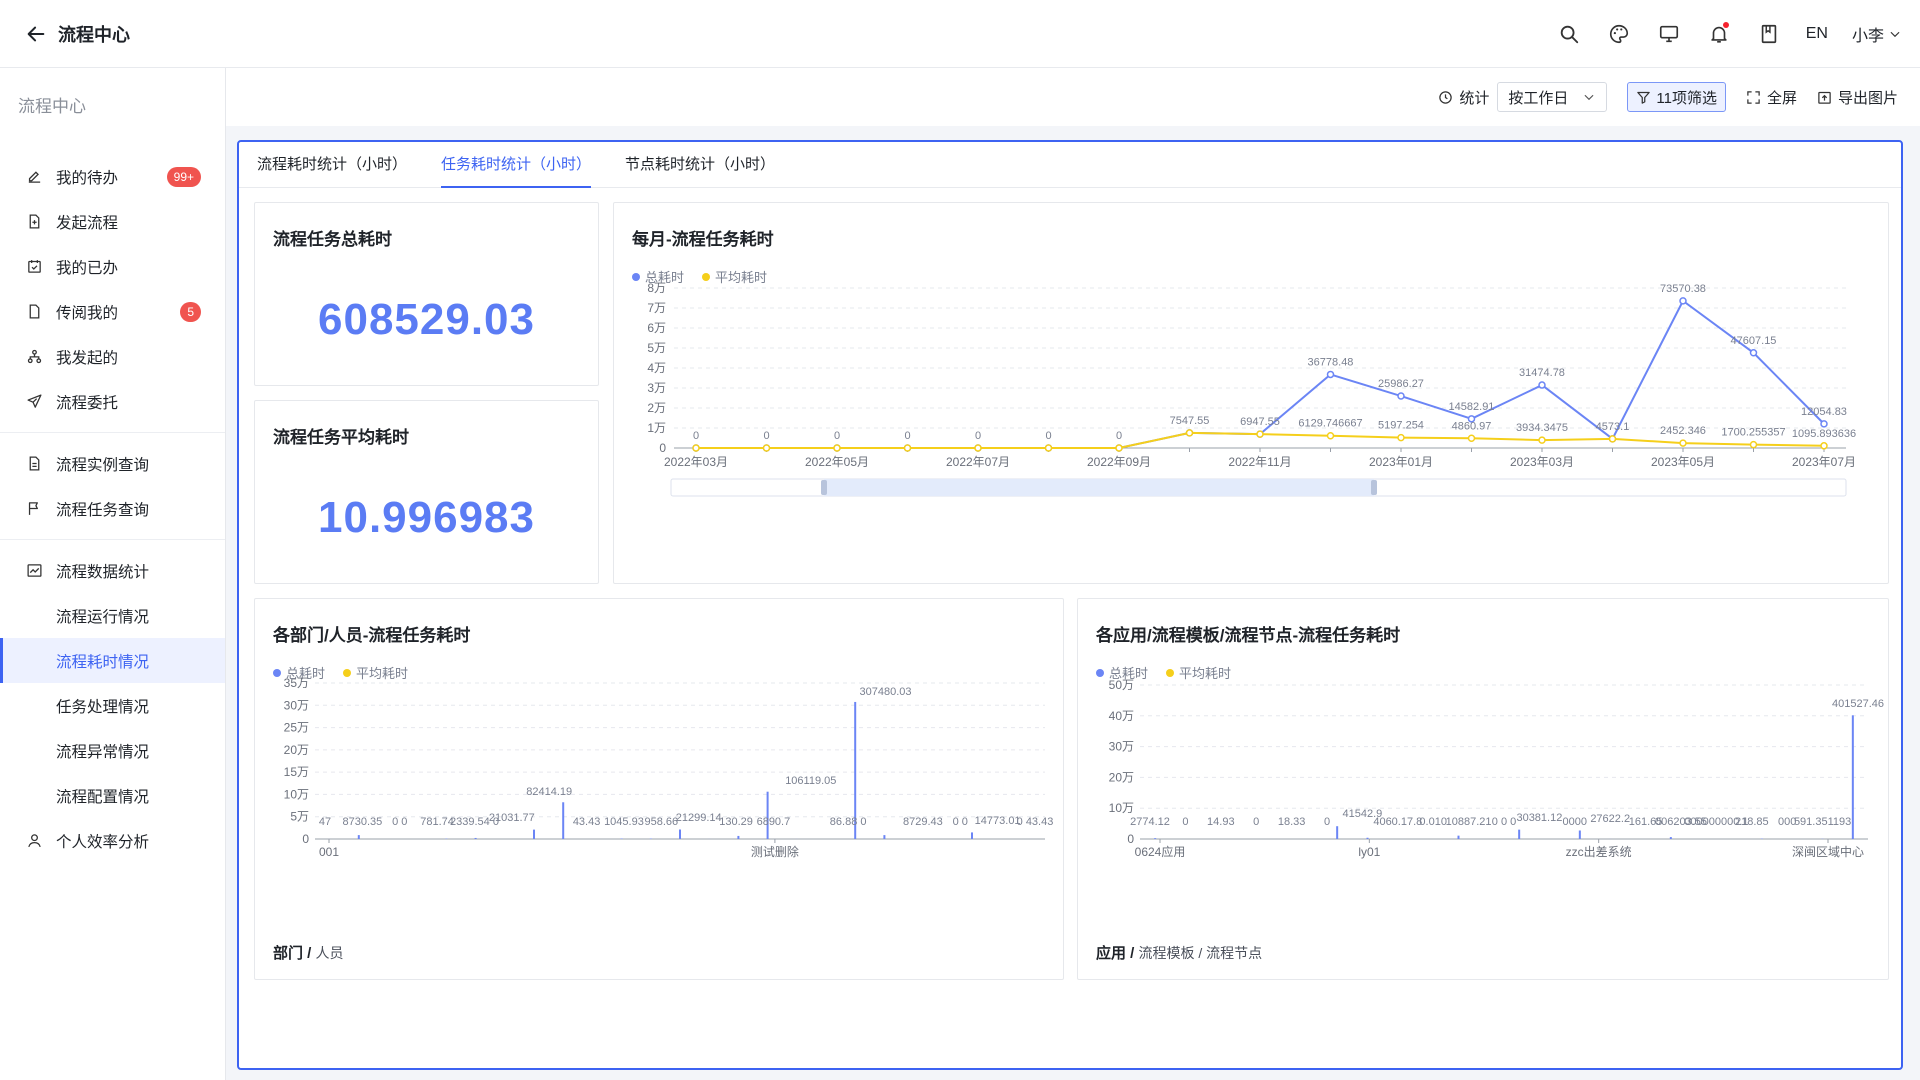  What do you see at coordinates (296, 728) in the screenshot?
I see `y-tick-label: 25万` at bounding box center [296, 728].